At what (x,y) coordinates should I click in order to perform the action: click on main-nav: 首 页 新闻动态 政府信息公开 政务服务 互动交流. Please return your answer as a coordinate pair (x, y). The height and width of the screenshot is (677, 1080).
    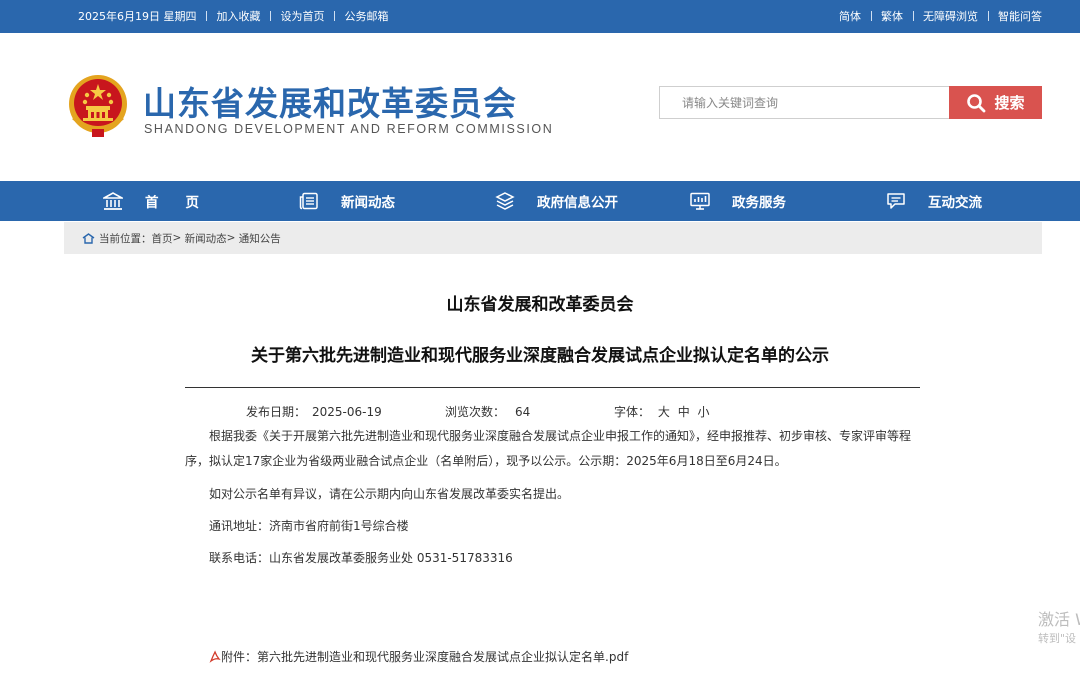
    Looking at the image, I should click on (540, 201).